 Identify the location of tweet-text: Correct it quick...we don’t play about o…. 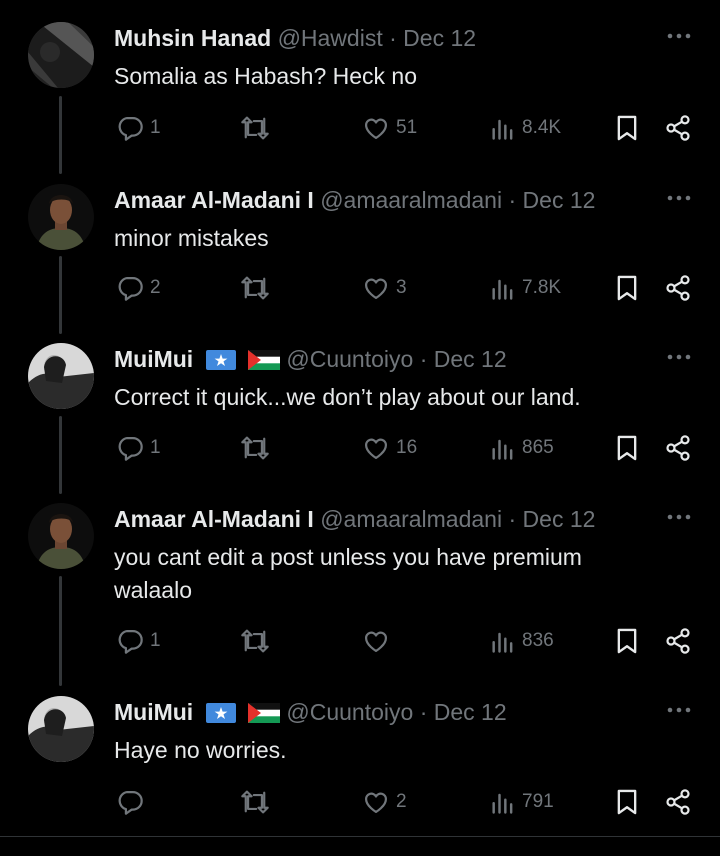
(347, 397).